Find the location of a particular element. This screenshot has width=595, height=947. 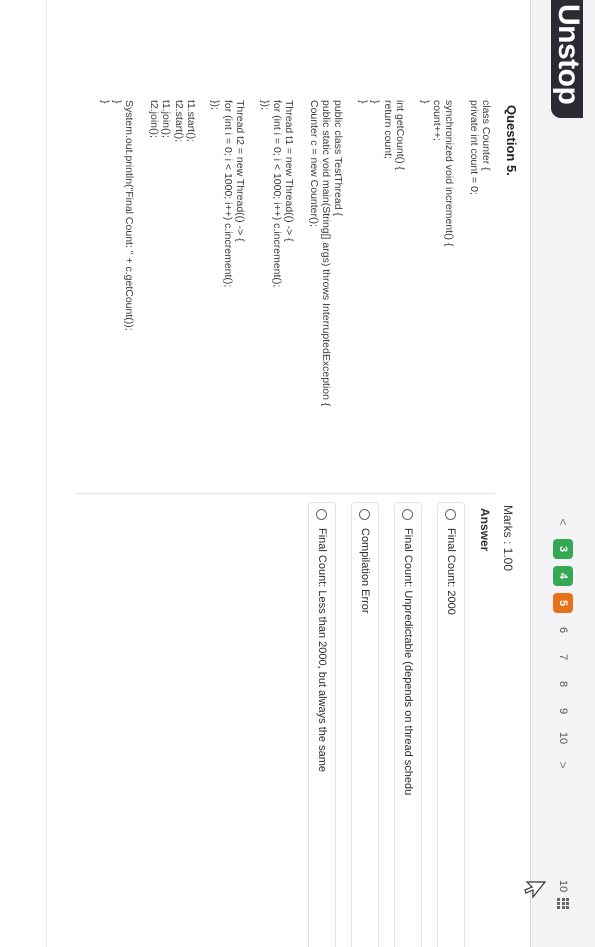

grid-icon is located at coordinates (563, 904).